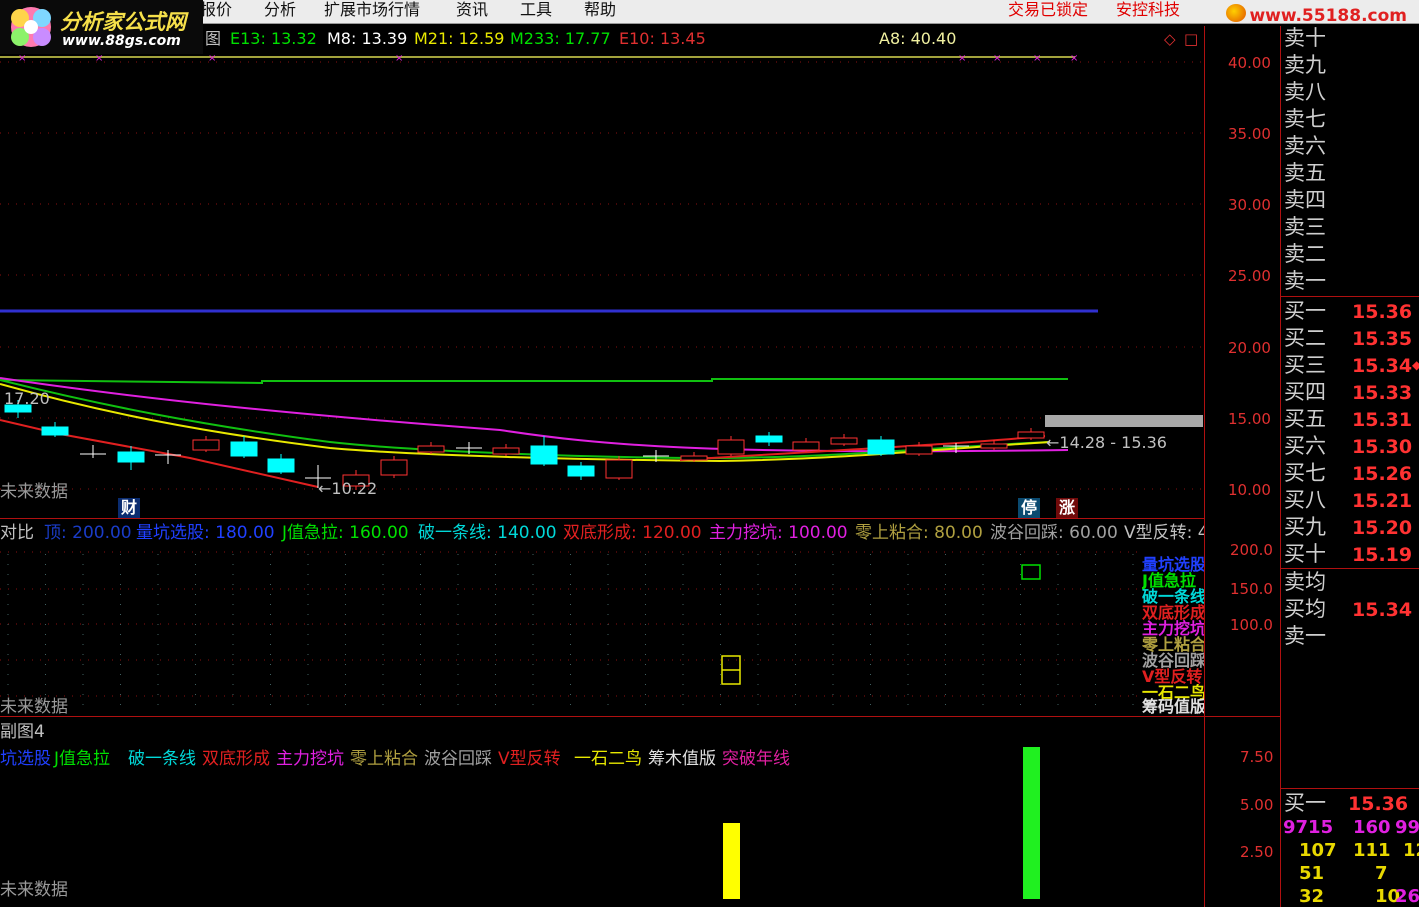  What do you see at coordinates (632, 533) in the screenshot?
I see `sub1-legend-double-bottom: 双底形成: 120.00` at bounding box center [632, 533].